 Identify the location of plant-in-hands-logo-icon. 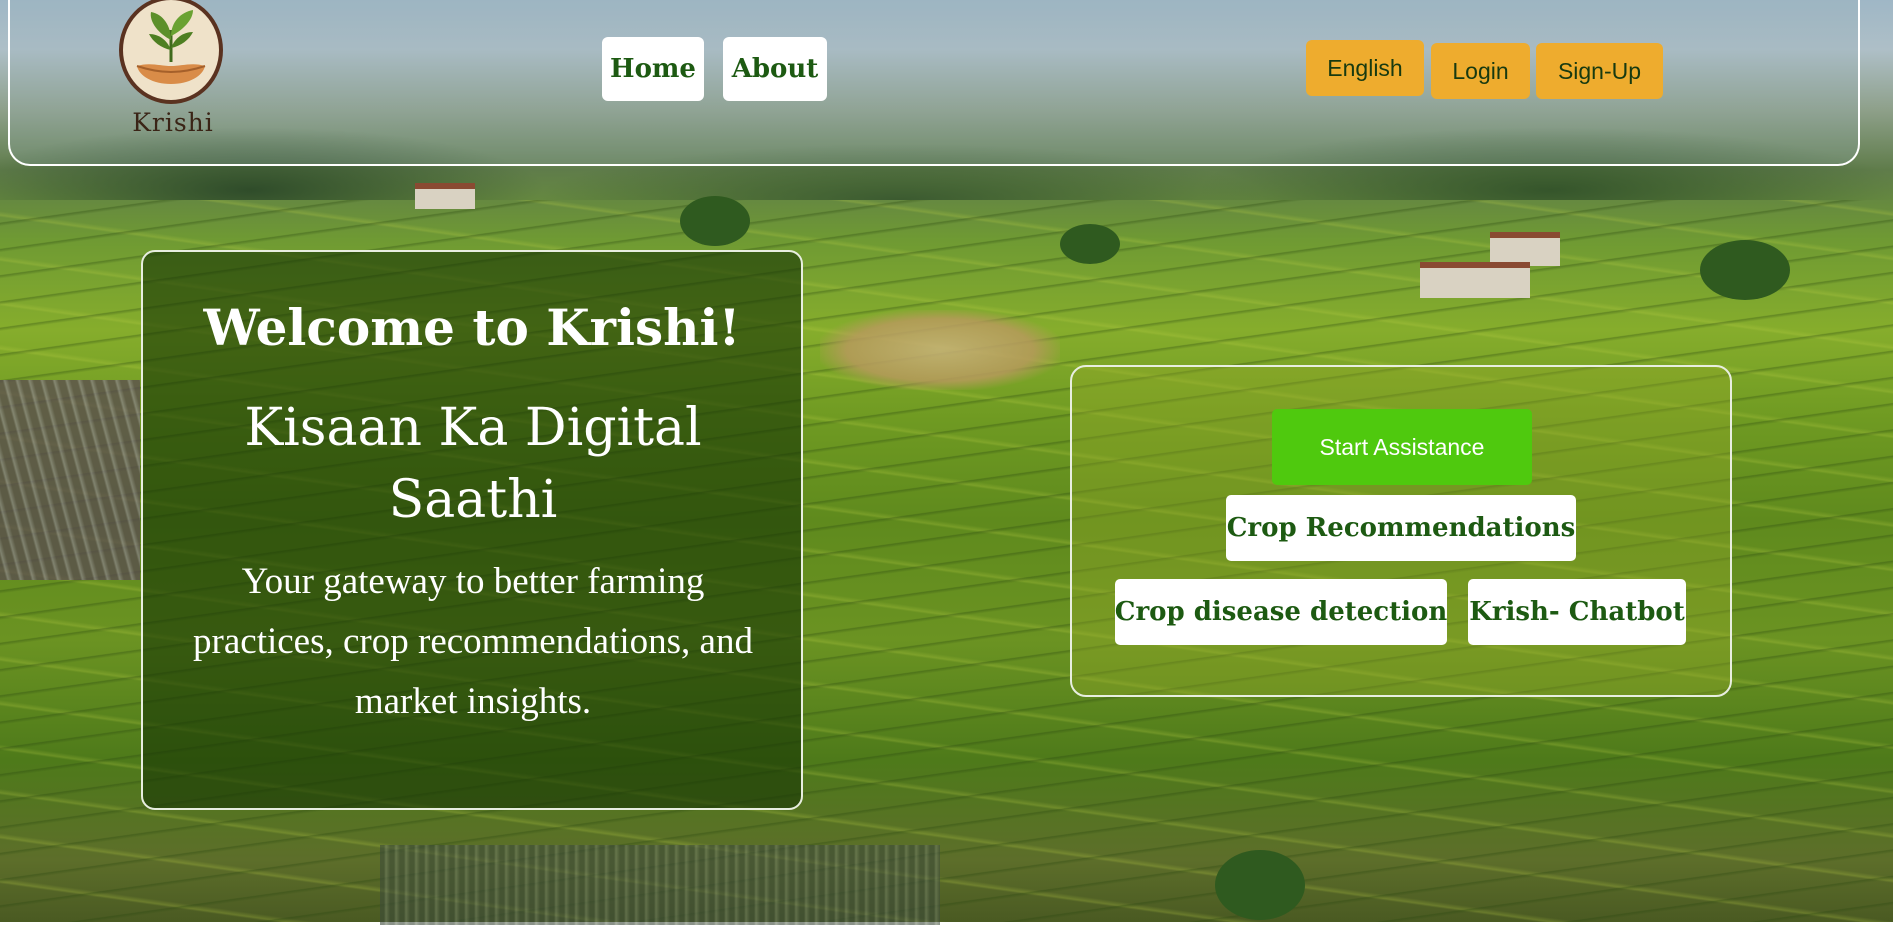
(171, 52).